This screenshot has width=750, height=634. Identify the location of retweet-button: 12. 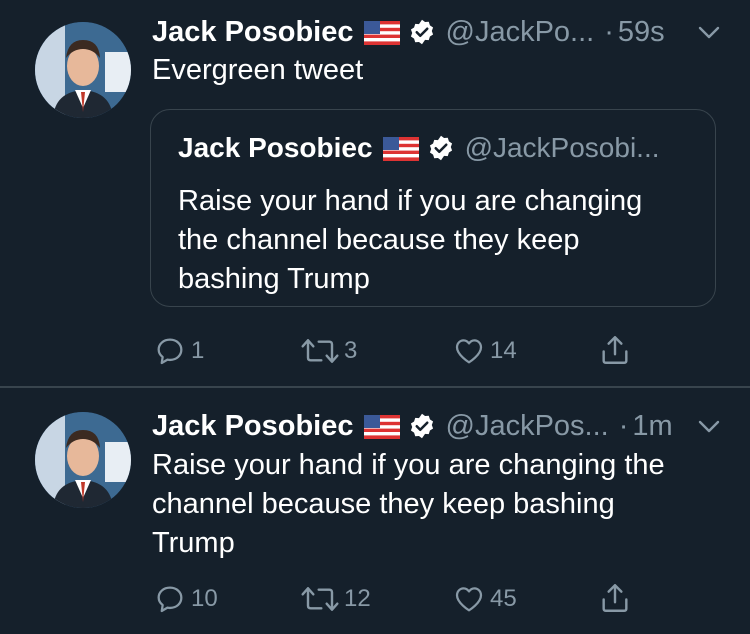
(335, 599).